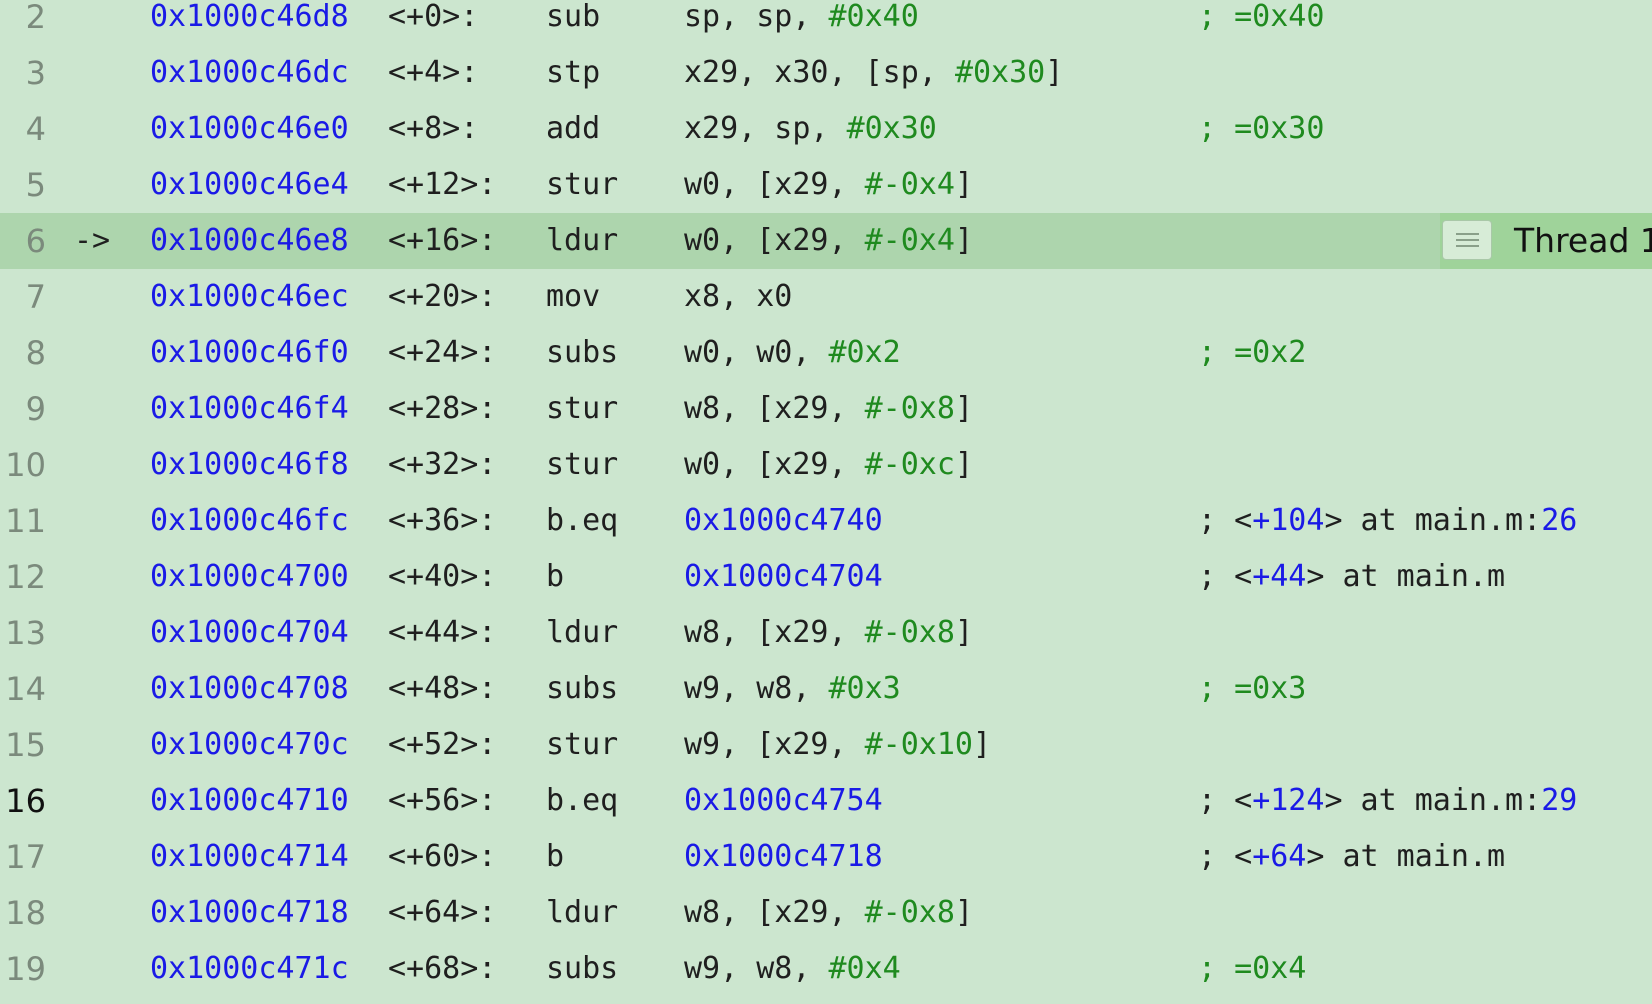  Describe the element at coordinates (433, 72) in the screenshot. I see `instruction-offset: <+4>:` at that location.